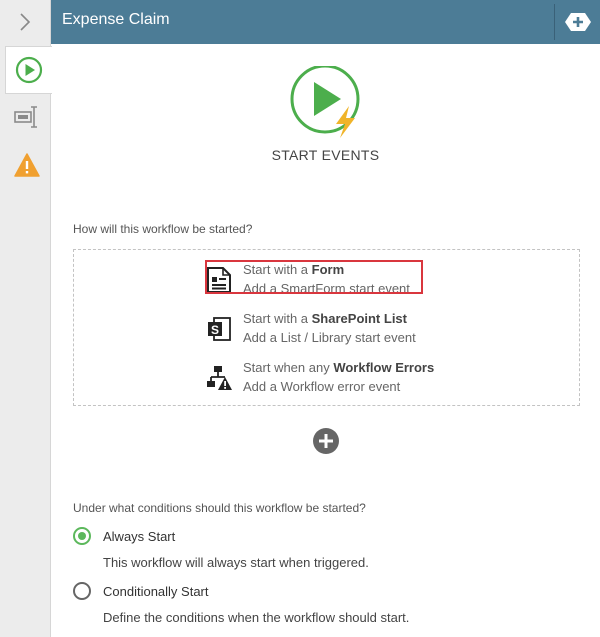 This screenshot has height=637, width=600. What do you see at coordinates (163, 229) in the screenshot?
I see `start-question-label: How will this workflow be started?` at bounding box center [163, 229].